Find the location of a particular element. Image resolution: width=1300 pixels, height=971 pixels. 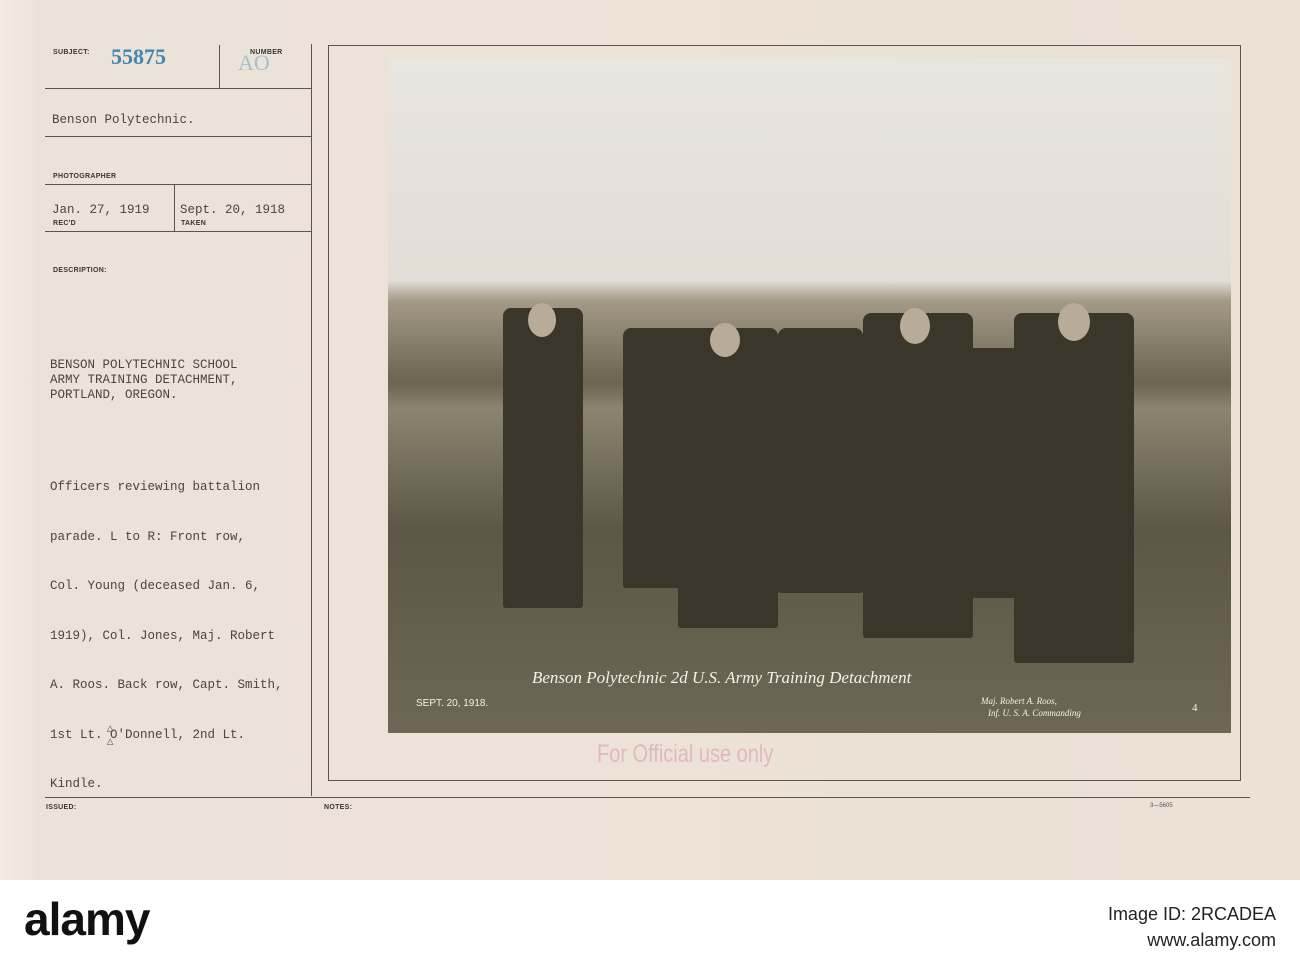

card-title: Benson Polytechnic. is located at coordinates (123, 120).